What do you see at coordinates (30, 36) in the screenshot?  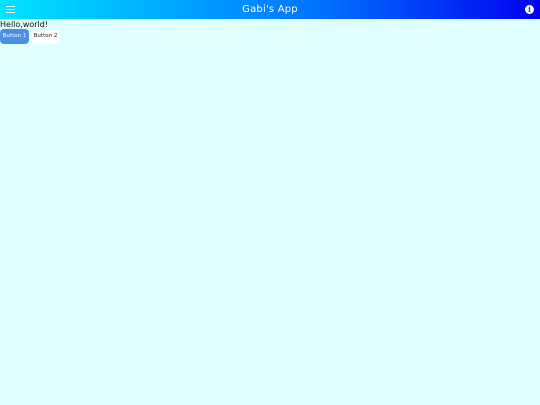 I see `button-row: Button 1 Button 2` at bounding box center [30, 36].